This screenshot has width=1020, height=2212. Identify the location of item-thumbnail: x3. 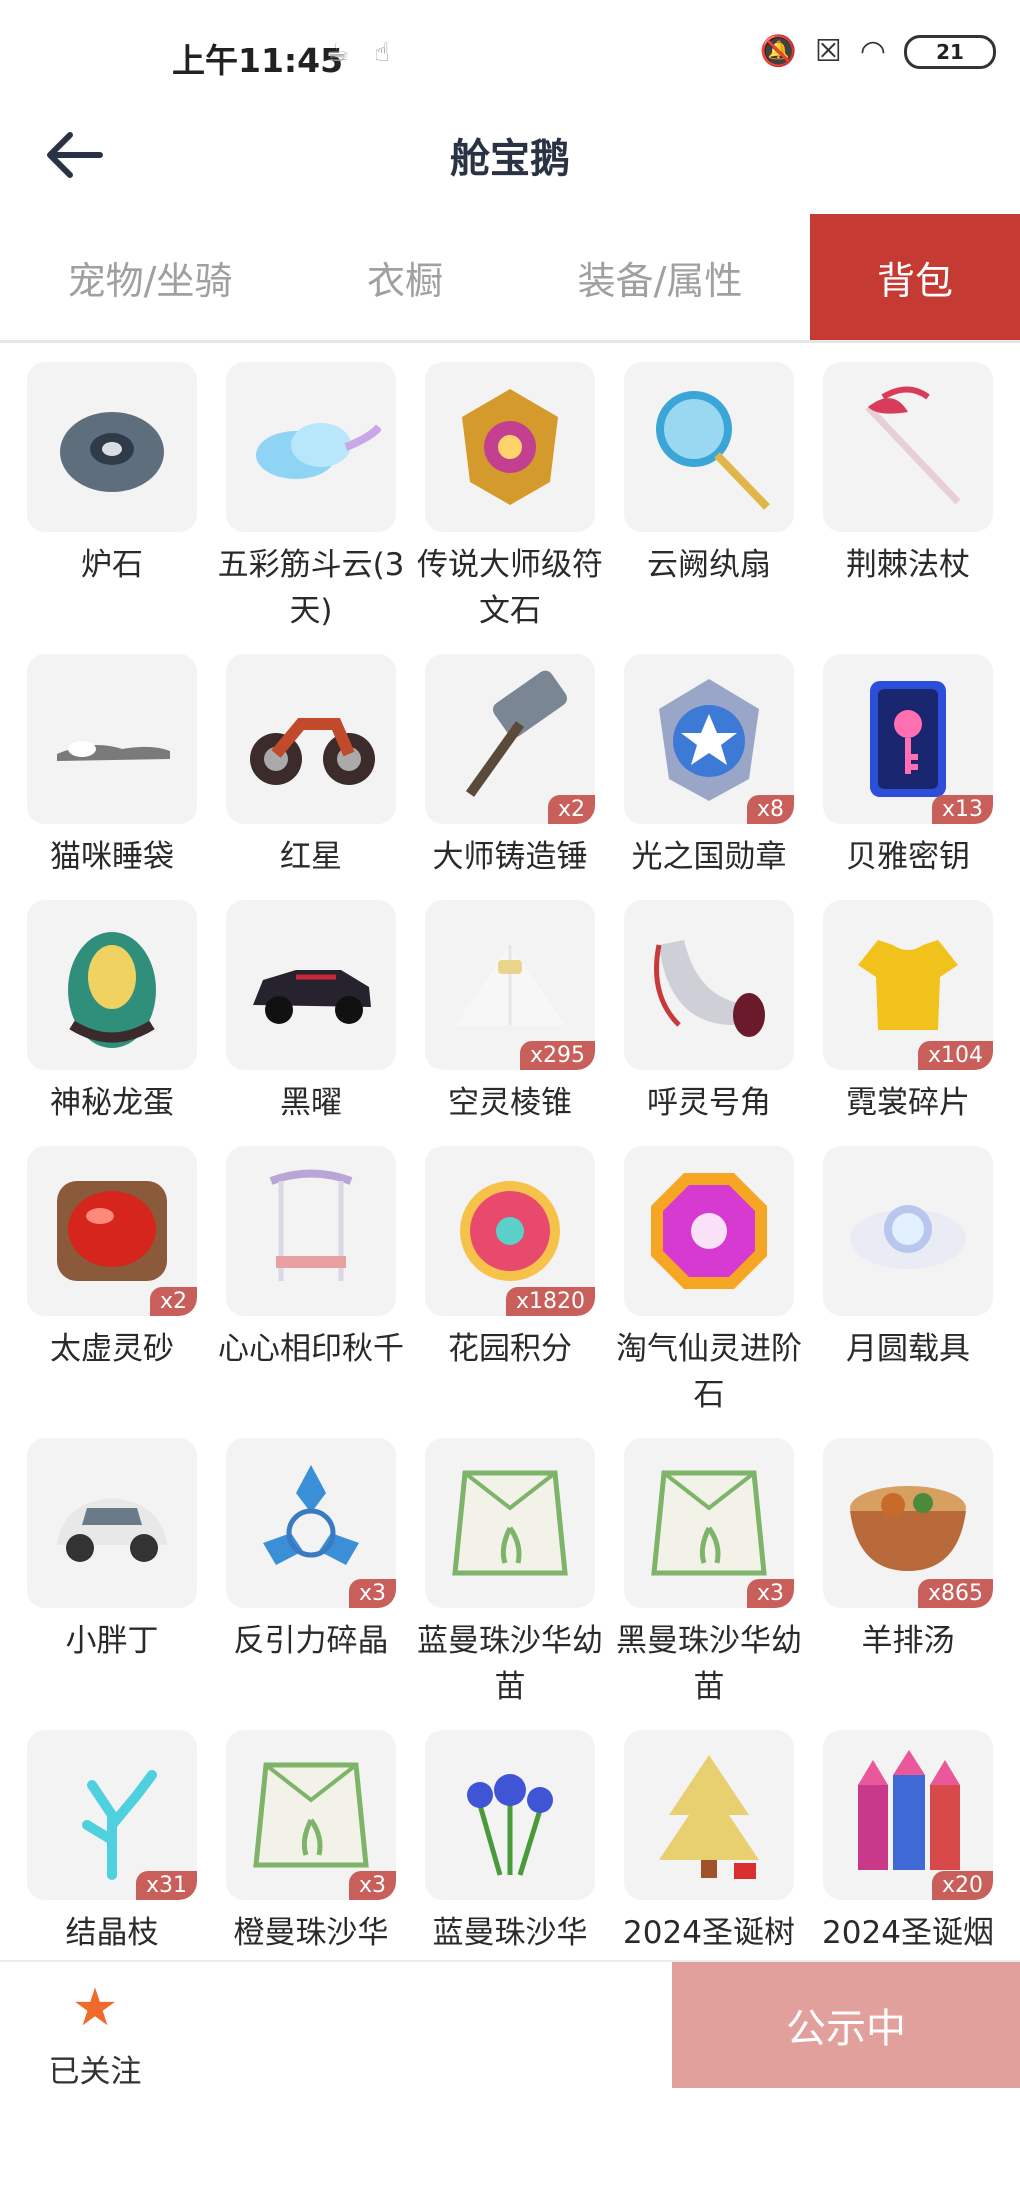
(709, 1523).